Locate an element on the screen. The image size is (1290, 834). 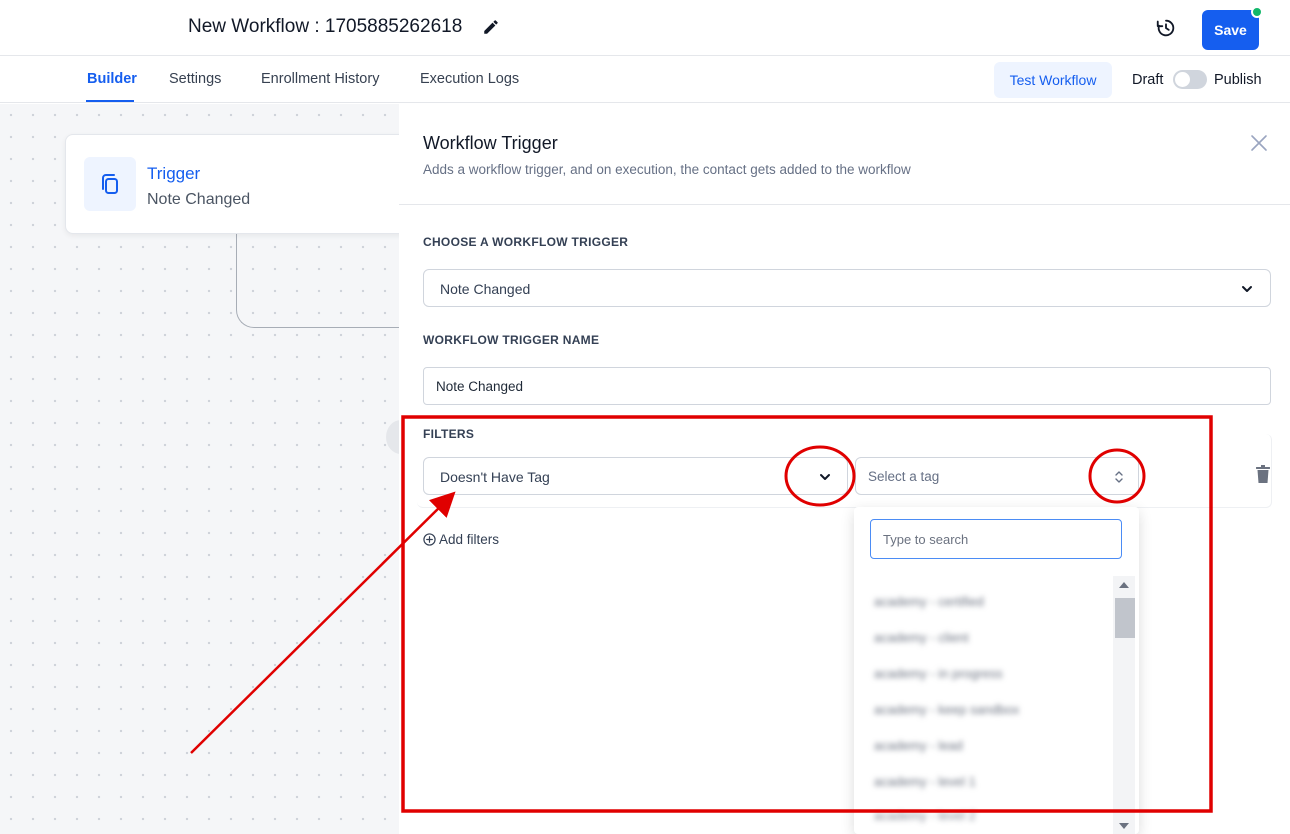
tag-select-placeholder: Select a tag is located at coordinates (904, 476).